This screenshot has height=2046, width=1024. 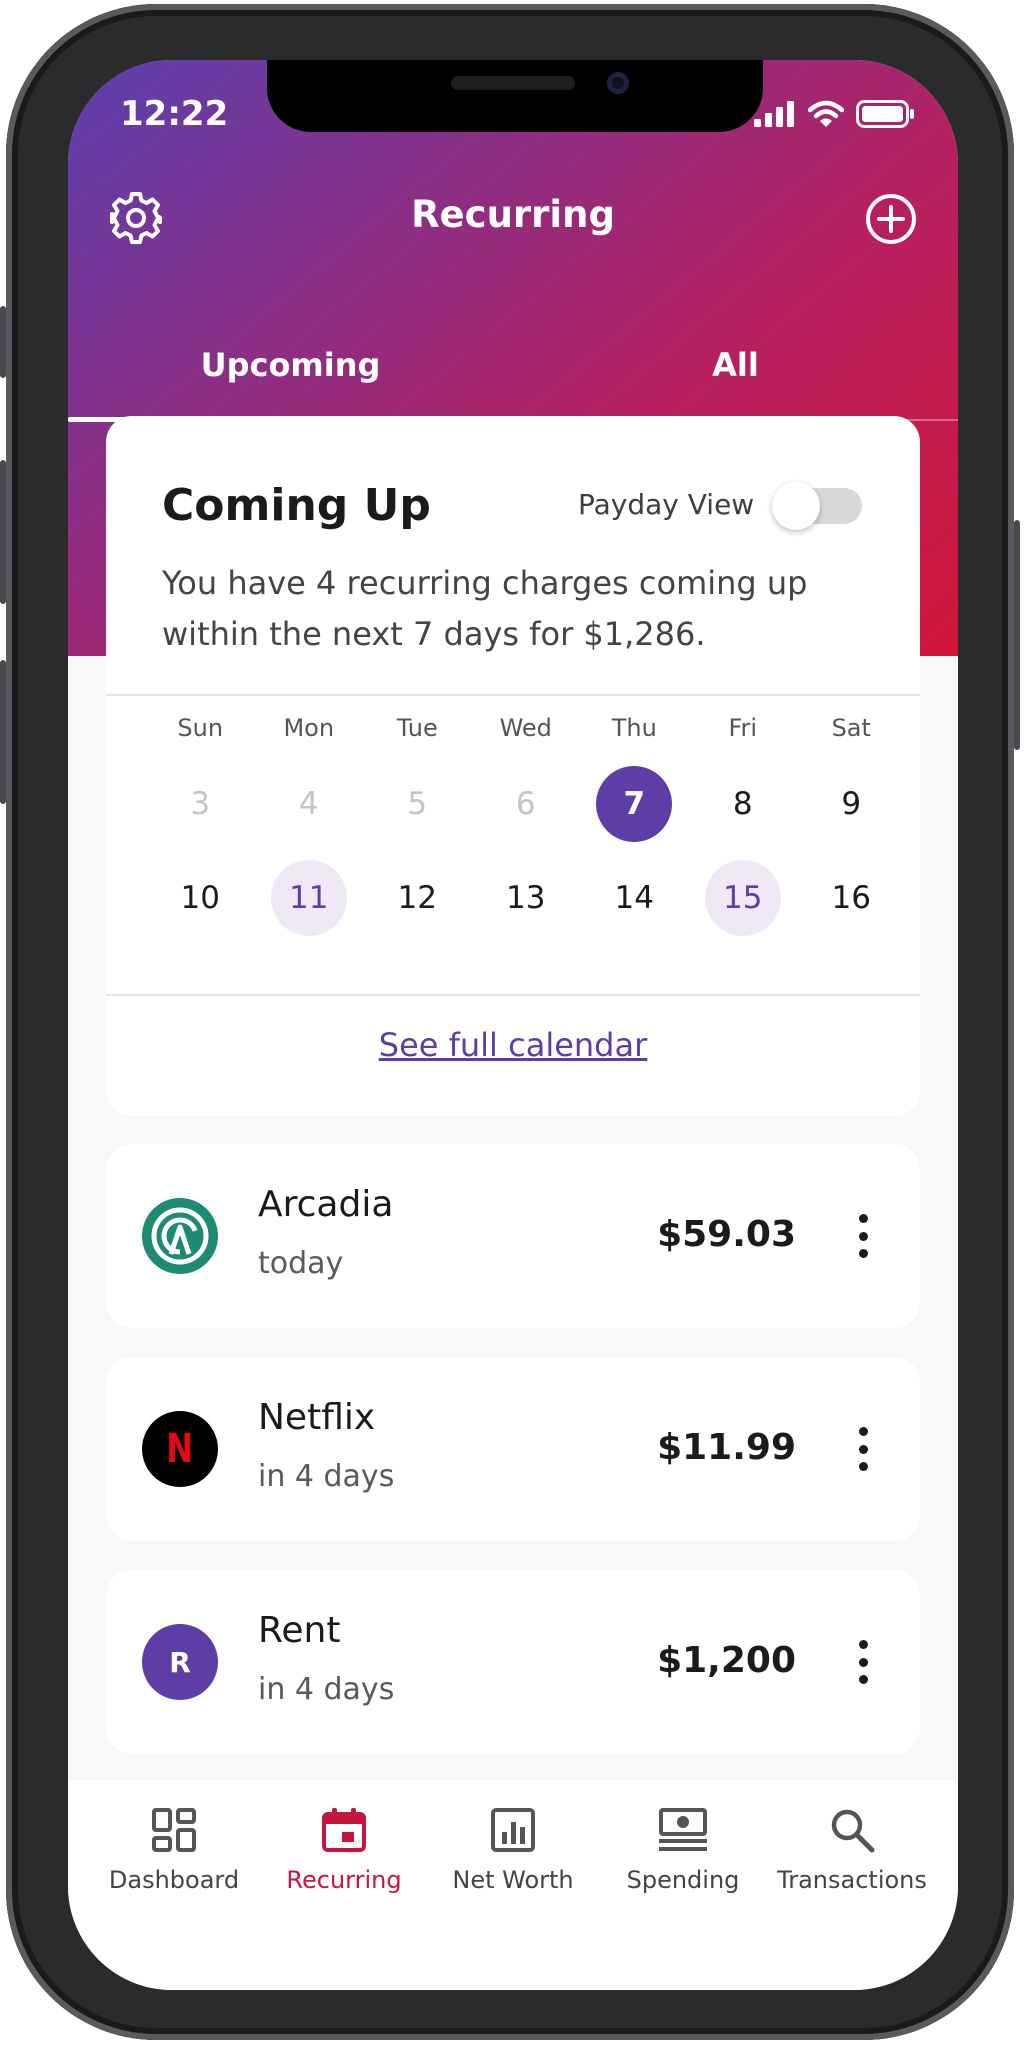 I want to click on calendar-day: 9, so click(x=851, y=804).